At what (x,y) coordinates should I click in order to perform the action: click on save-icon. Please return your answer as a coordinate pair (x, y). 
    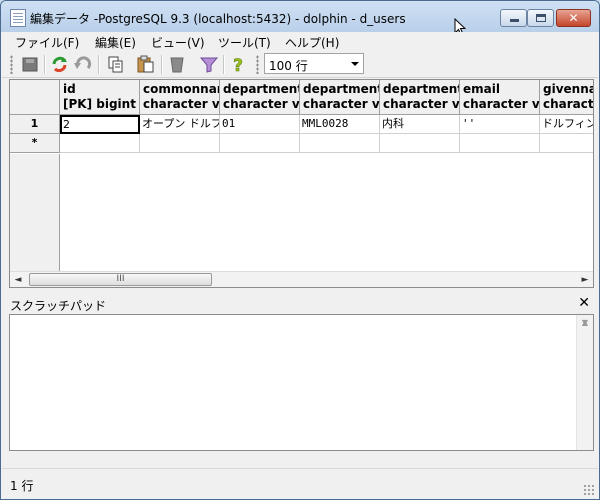
    Looking at the image, I should click on (30, 64).